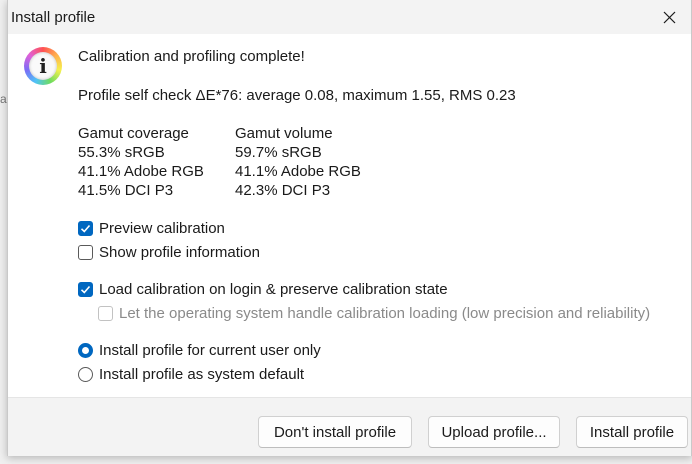  I want to click on preview-calibration-checkbox: Preview calibration, so click(151, 228).